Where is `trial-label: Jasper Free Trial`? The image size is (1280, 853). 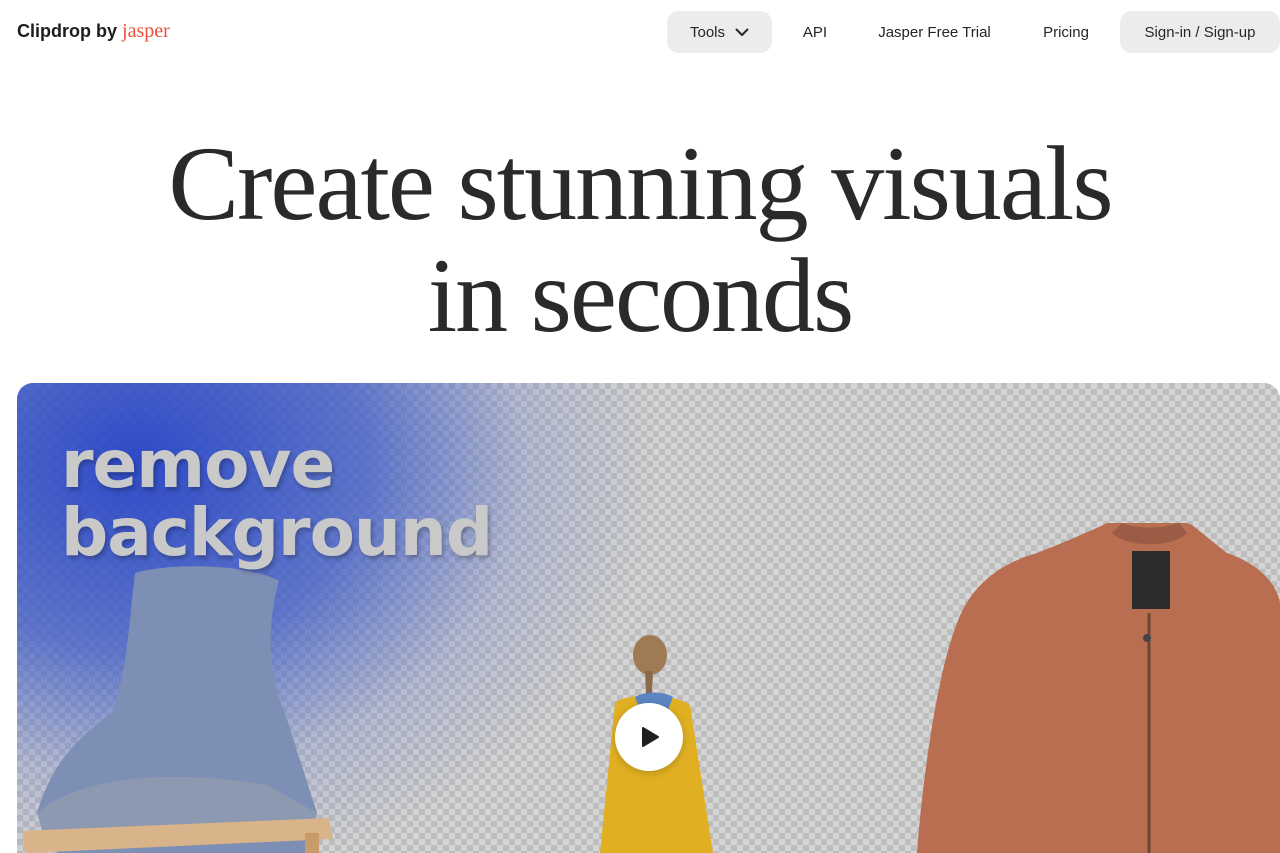
trial-label: Jasper Free Trial is located at coordinates (934, 32).